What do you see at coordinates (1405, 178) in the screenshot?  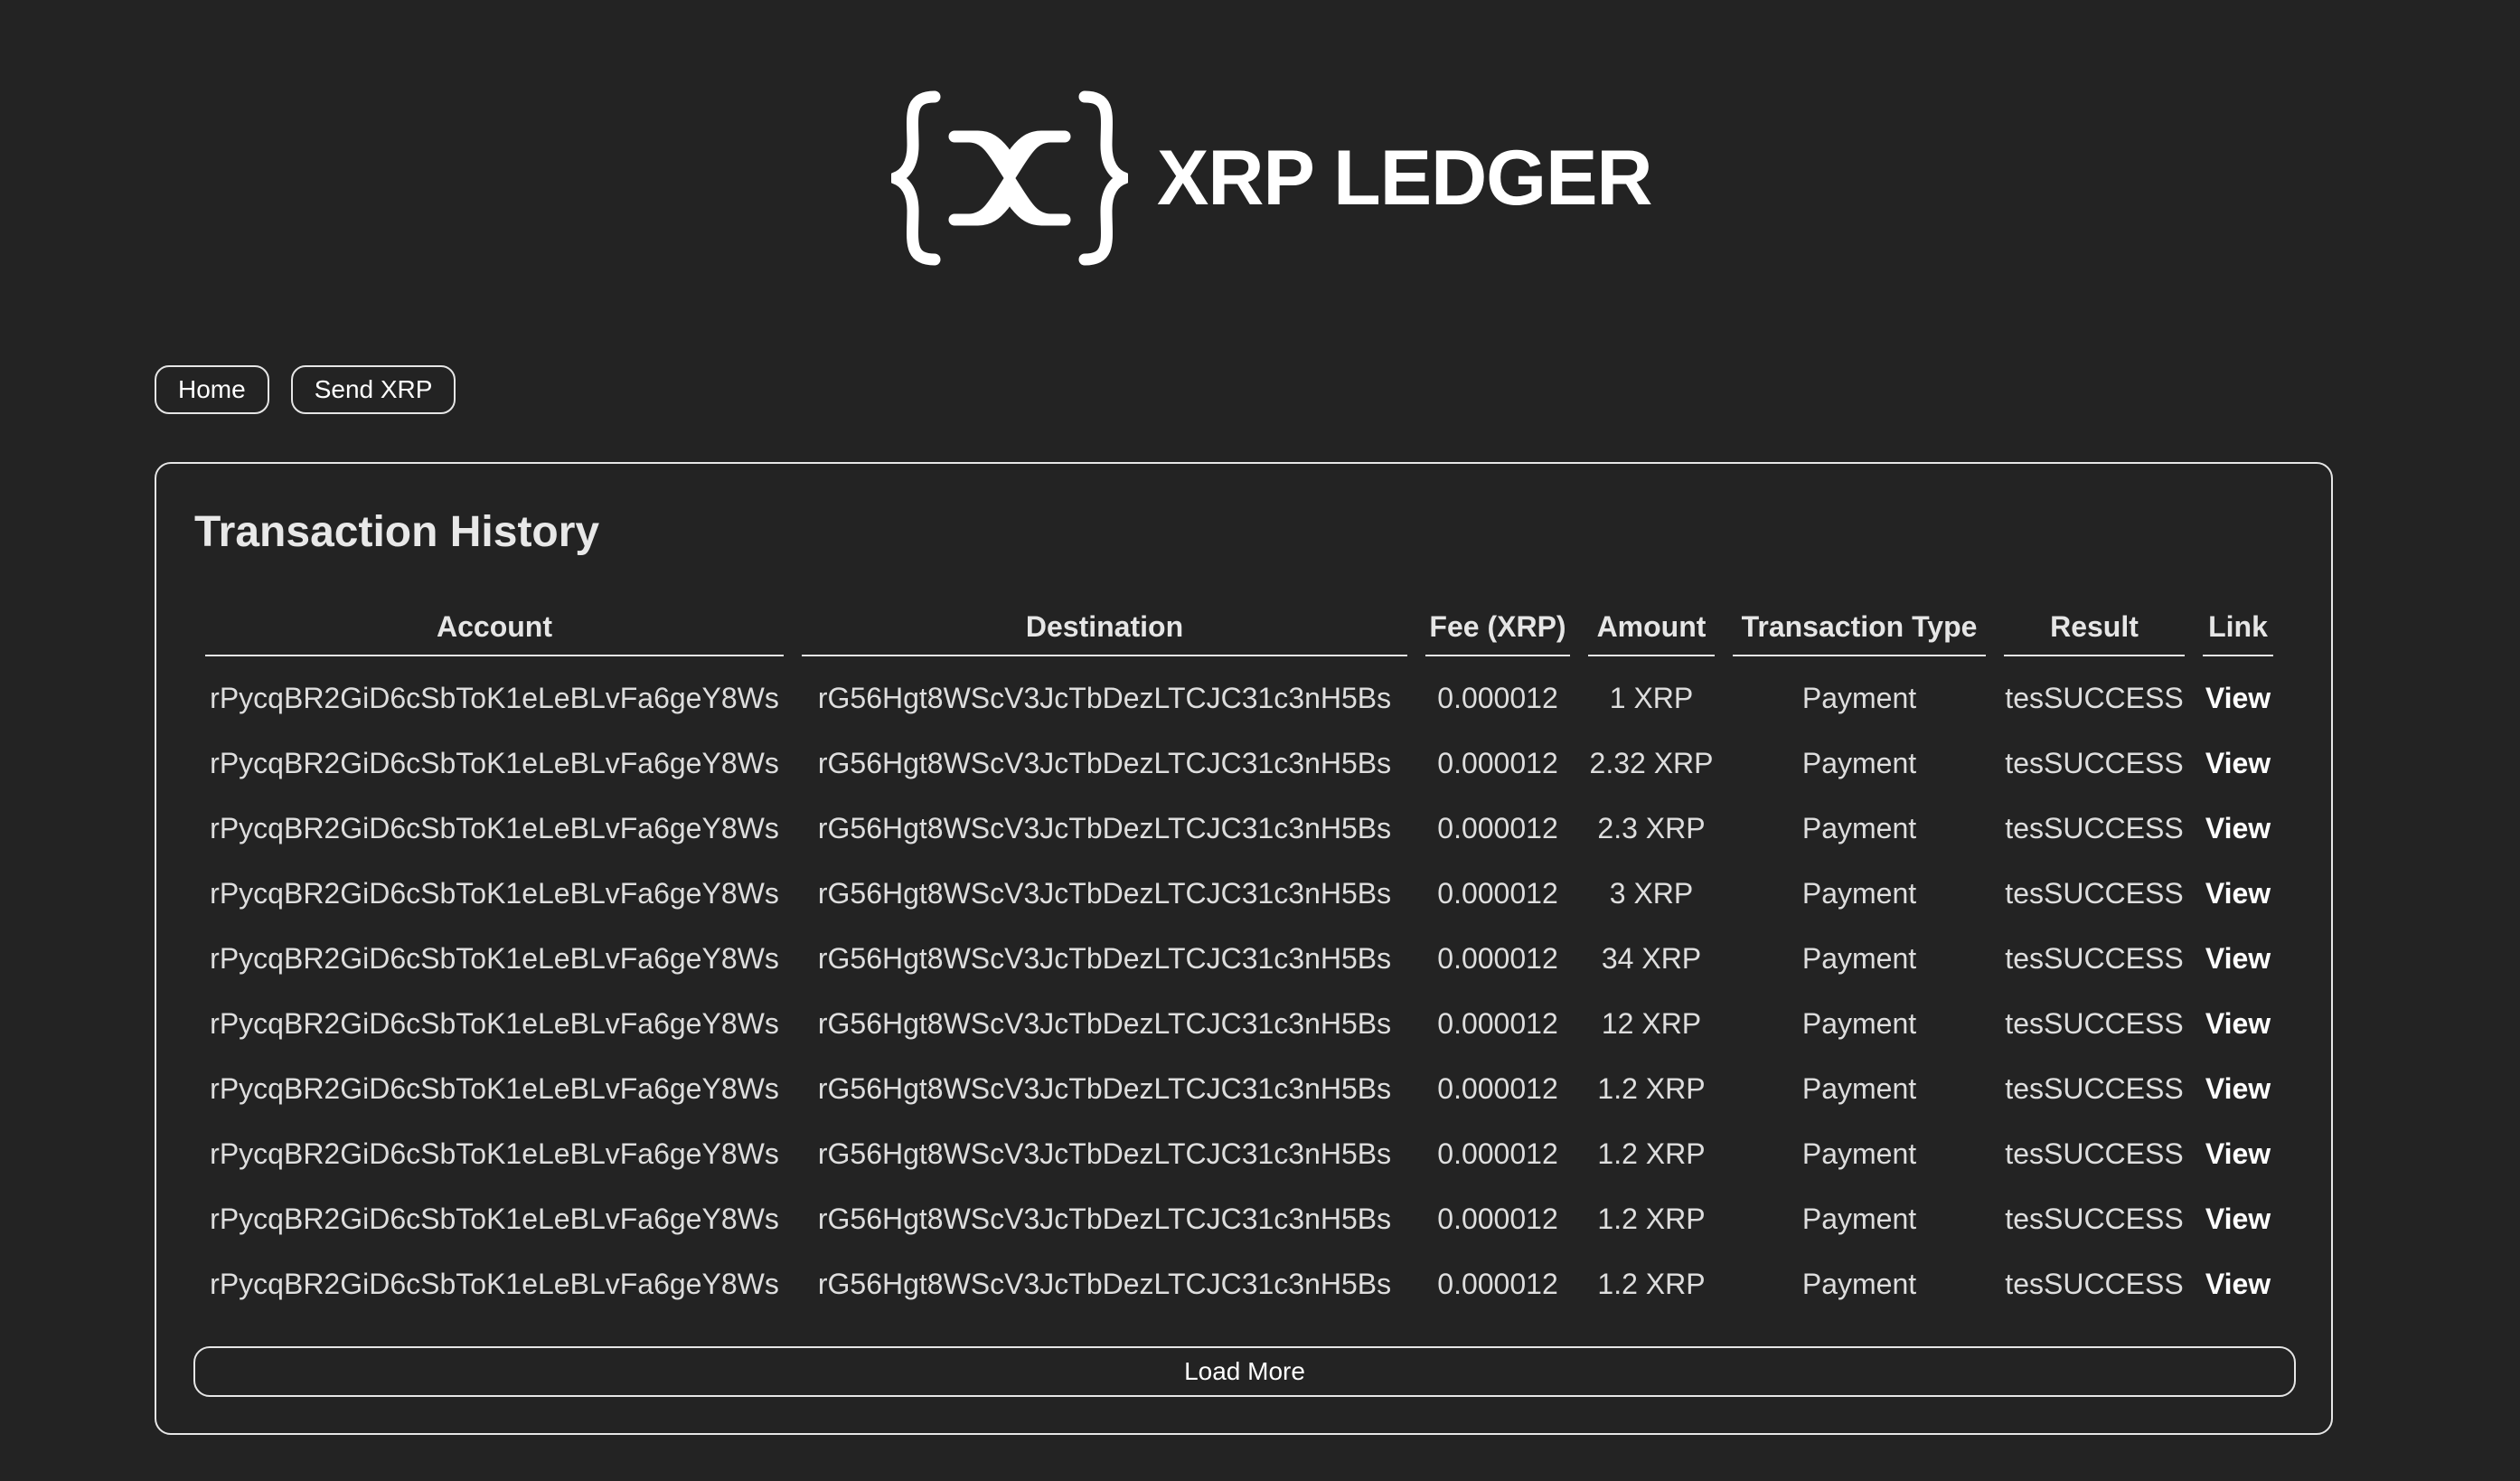 I see `logo-title: XRP LEDGER` at bounding box center [1405, 178].